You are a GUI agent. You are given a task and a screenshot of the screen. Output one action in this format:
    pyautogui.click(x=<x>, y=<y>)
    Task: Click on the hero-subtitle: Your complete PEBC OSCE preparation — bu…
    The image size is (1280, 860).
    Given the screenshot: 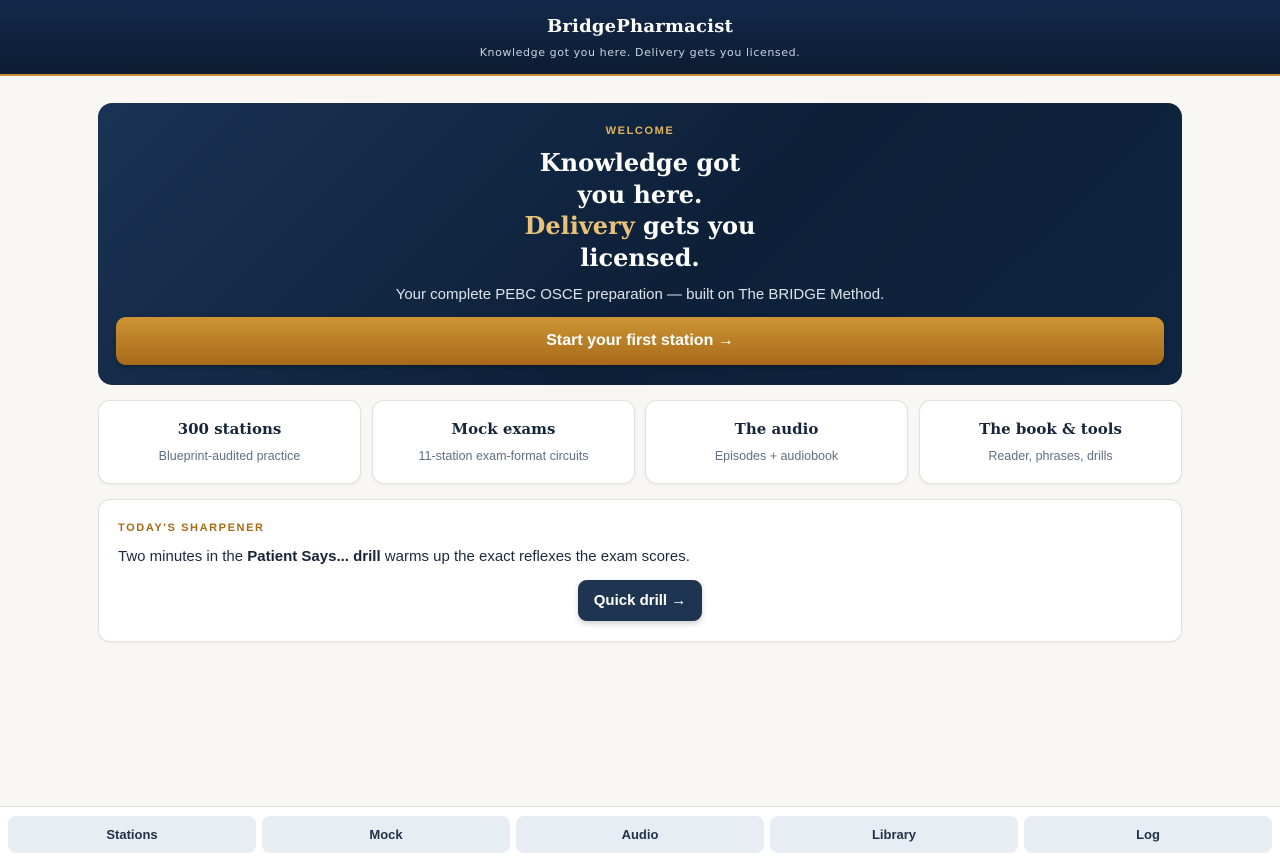 What is the action you would take?
    pyautogui.click(x=640, y=294)
    